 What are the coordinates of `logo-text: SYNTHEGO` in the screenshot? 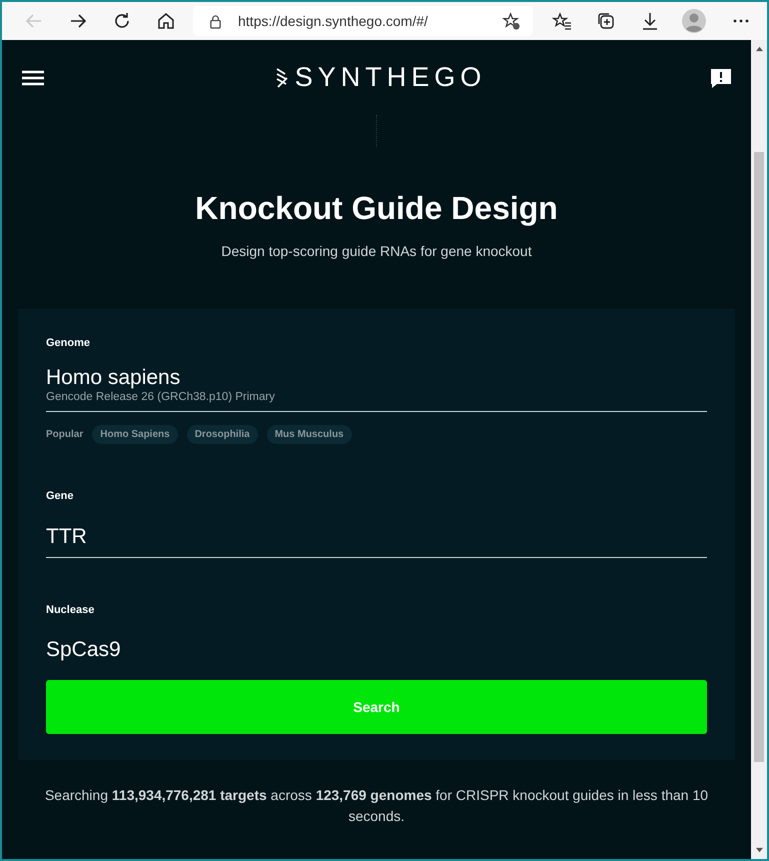 It's located at (390, 77).